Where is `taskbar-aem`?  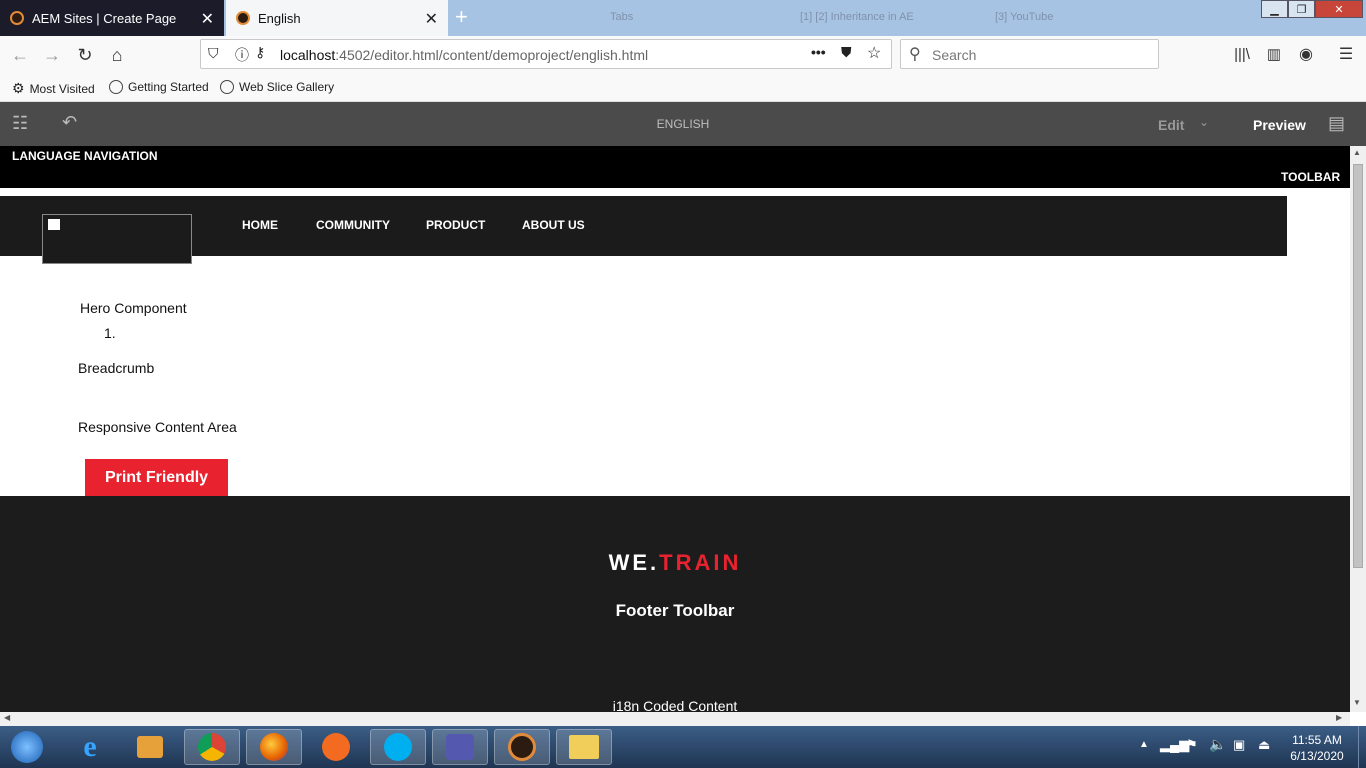 taskbar-aem is located at coordinates (522, 747).